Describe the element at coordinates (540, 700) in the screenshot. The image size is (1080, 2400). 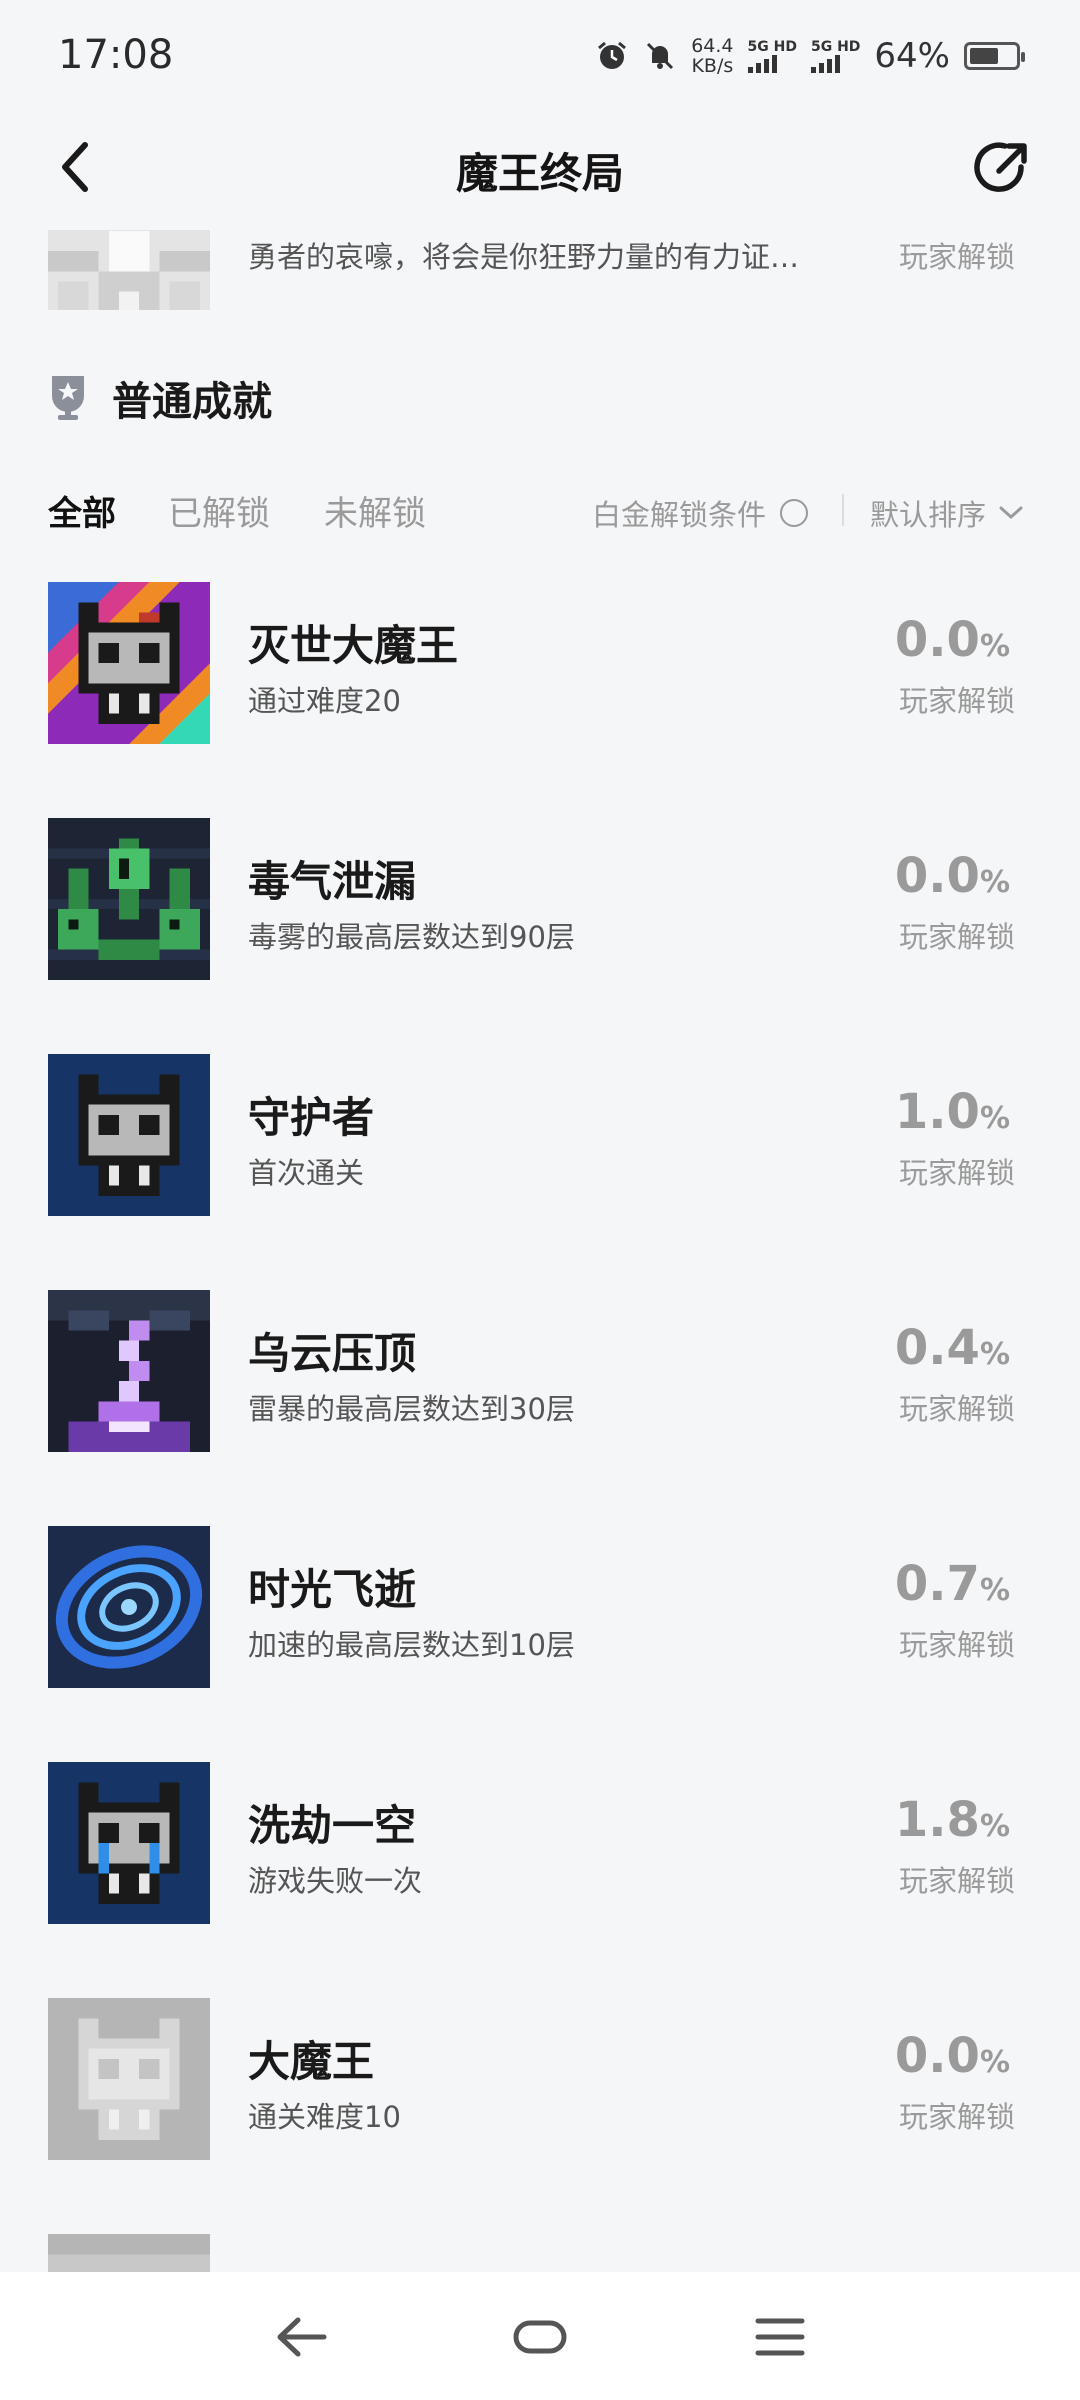
I see `list-item: 灭世大魔王 通过难度20 0.0% 玩家解锁` at that location.